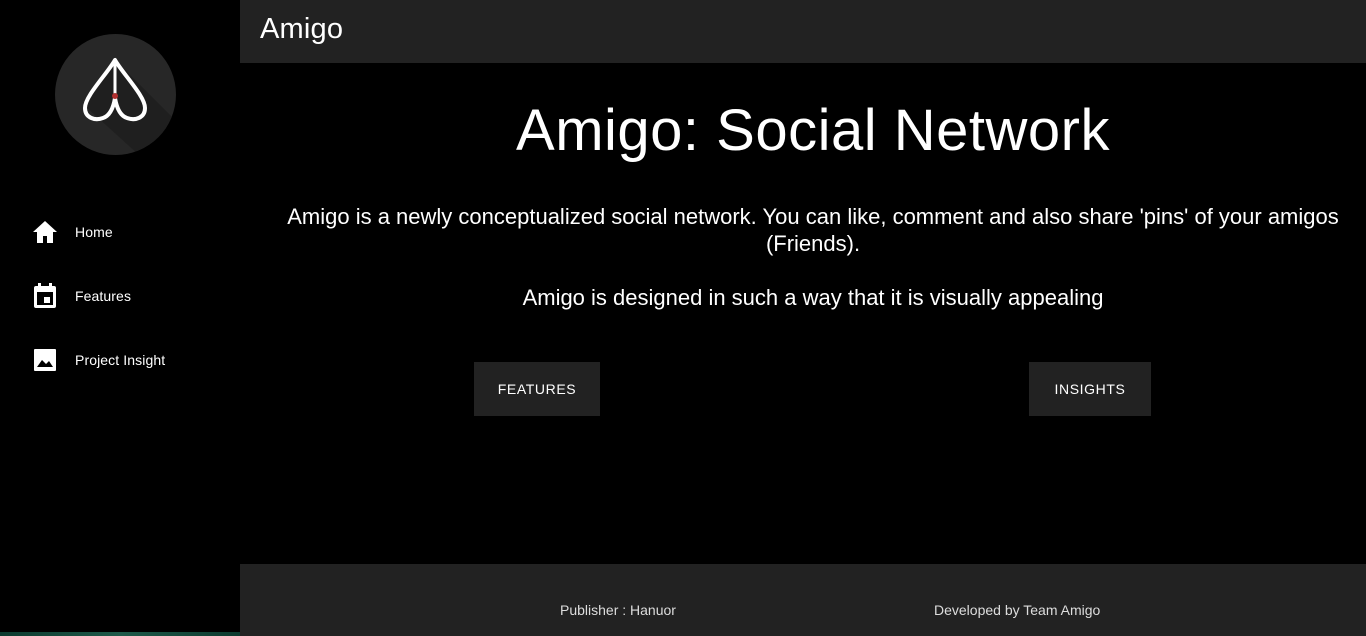  What do you see at coordinates (803, 31) in the screenshot?
I see `top-app-bar: Amigo` at bounding box center [803, 31].